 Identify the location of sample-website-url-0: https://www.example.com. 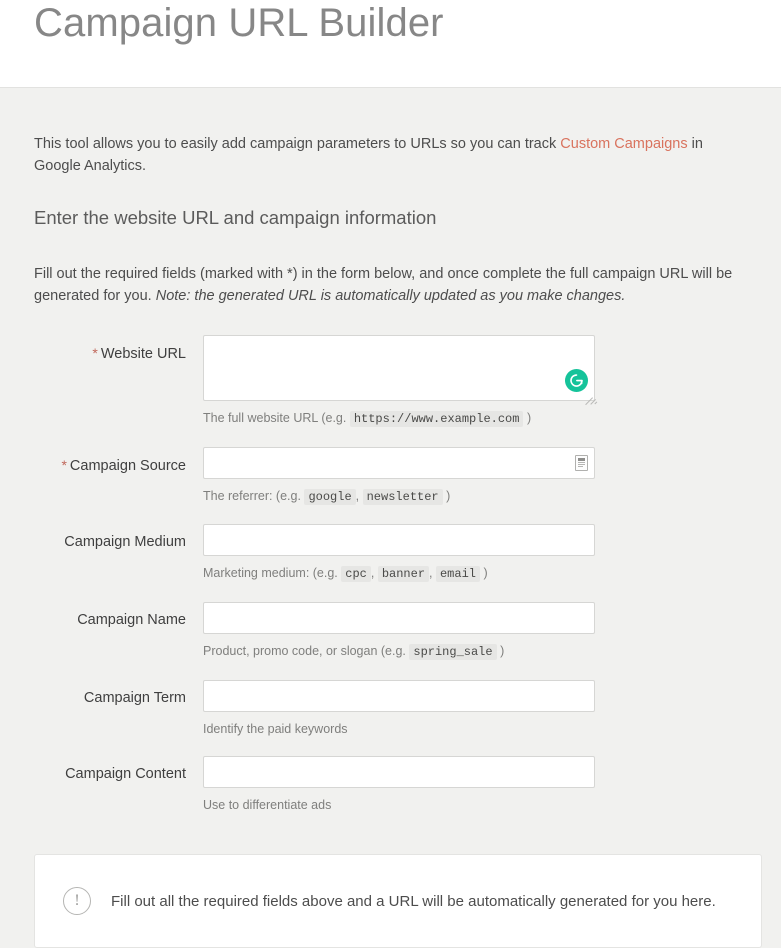
(436, 419).